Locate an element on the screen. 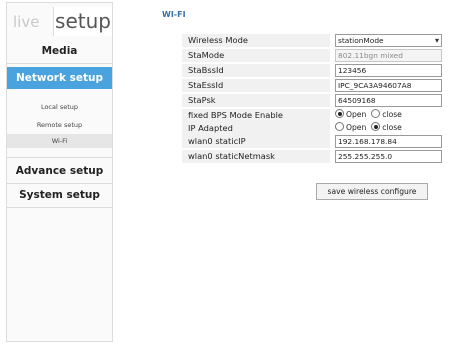 The height and width of the screenshot is (344, 450). sta-psk-label: StaPsk is located at coordinates (202, 100).